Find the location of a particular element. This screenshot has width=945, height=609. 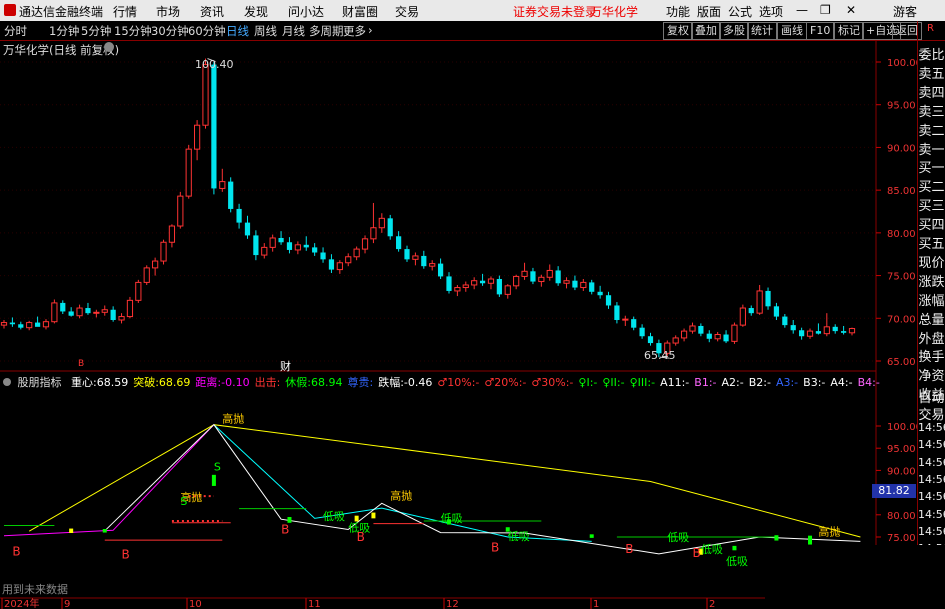

y-tick-label: 85.00 is located at coordinates (901, 191).